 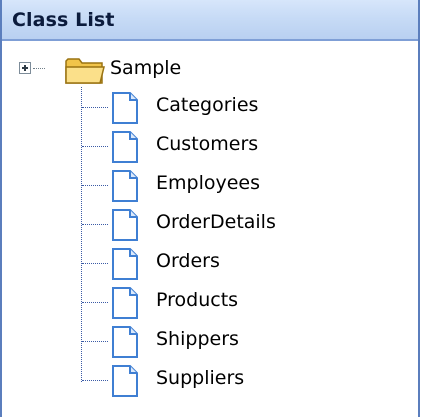 I want to click on panel-header: Class List, so click(x=210, y=20).